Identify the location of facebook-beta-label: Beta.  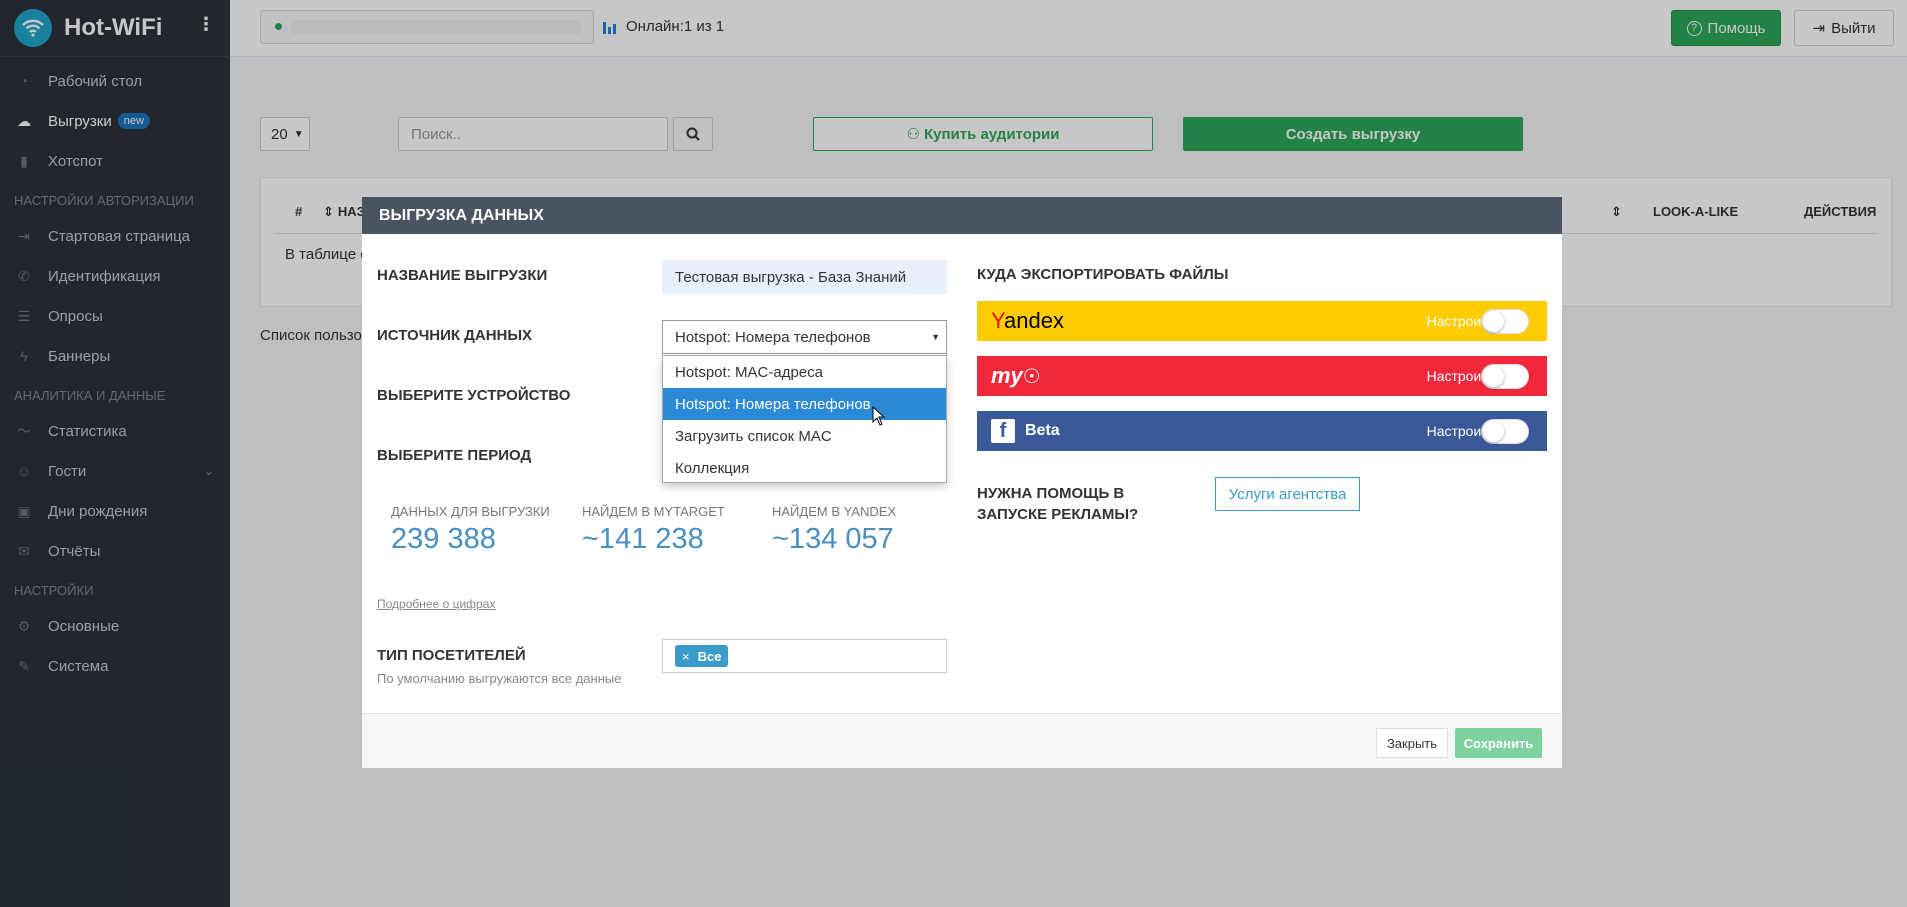
(1042, 430).